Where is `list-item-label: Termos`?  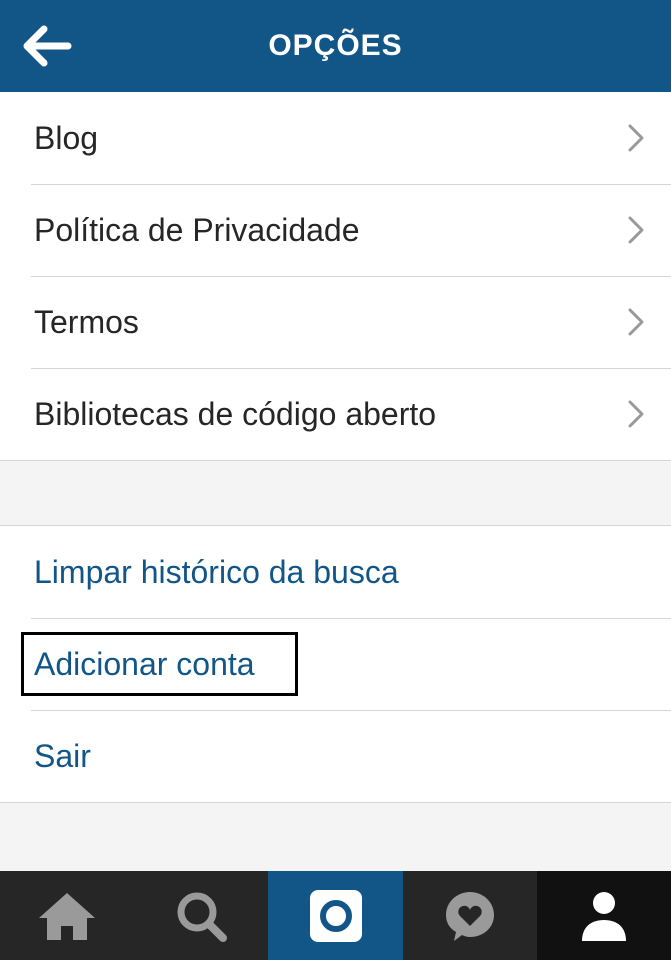 list-item-label: Termos is located at coordinates (86, 322).